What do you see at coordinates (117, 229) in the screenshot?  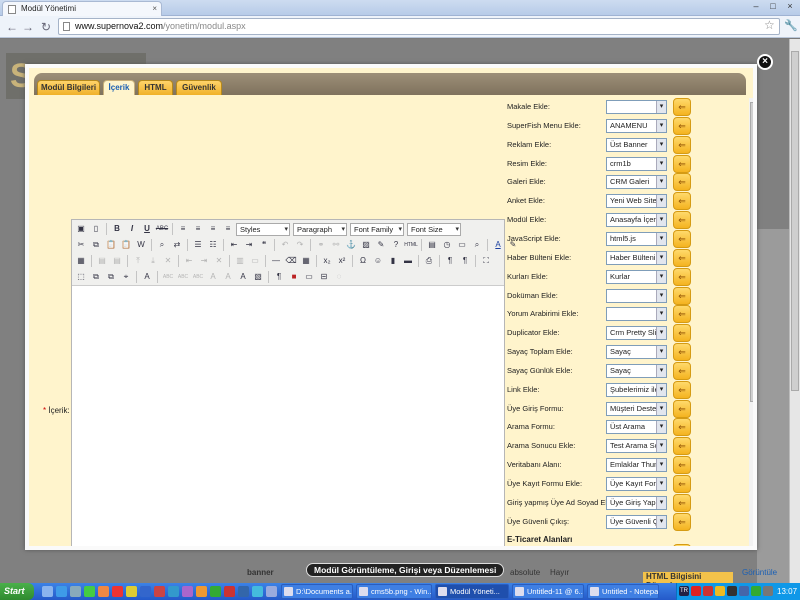 I see `bold-icon: B` at bounding box center [117, 229].